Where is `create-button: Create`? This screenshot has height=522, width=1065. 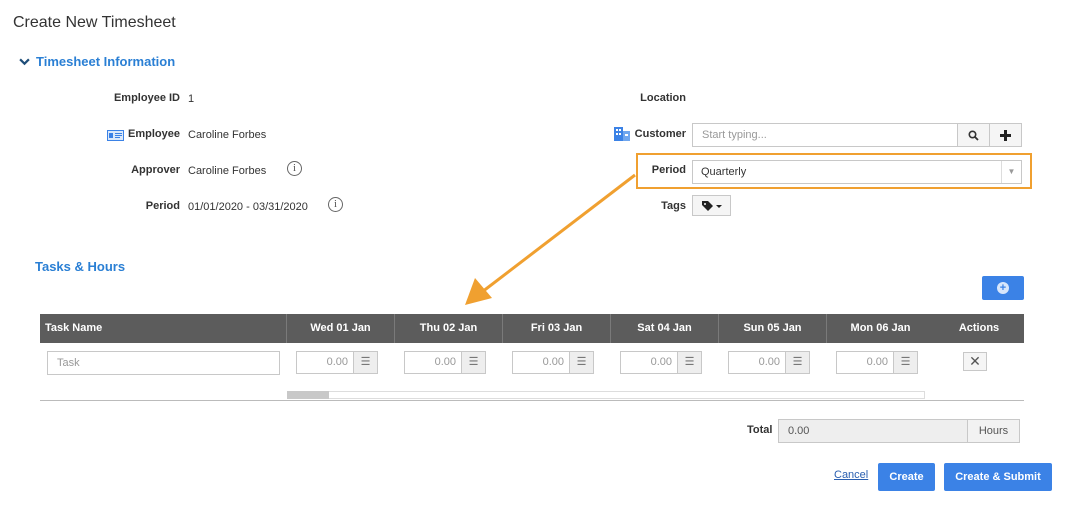
create-button: Create is located at coordinates (906, 477).